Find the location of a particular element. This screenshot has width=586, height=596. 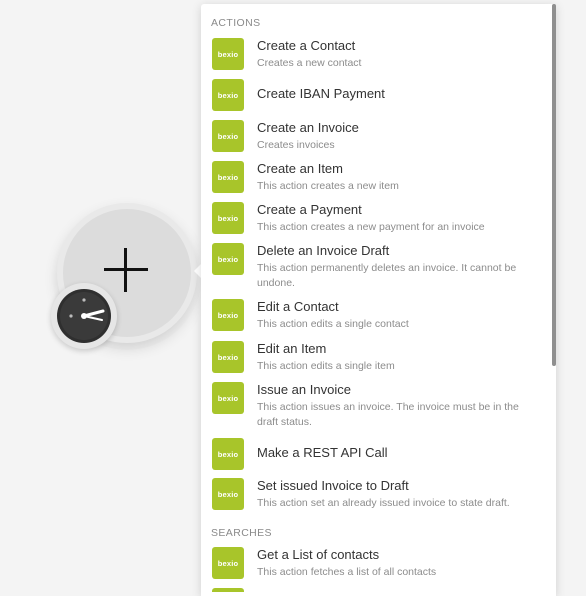

bexio-logo-icon is located at coordinates (228, 590).